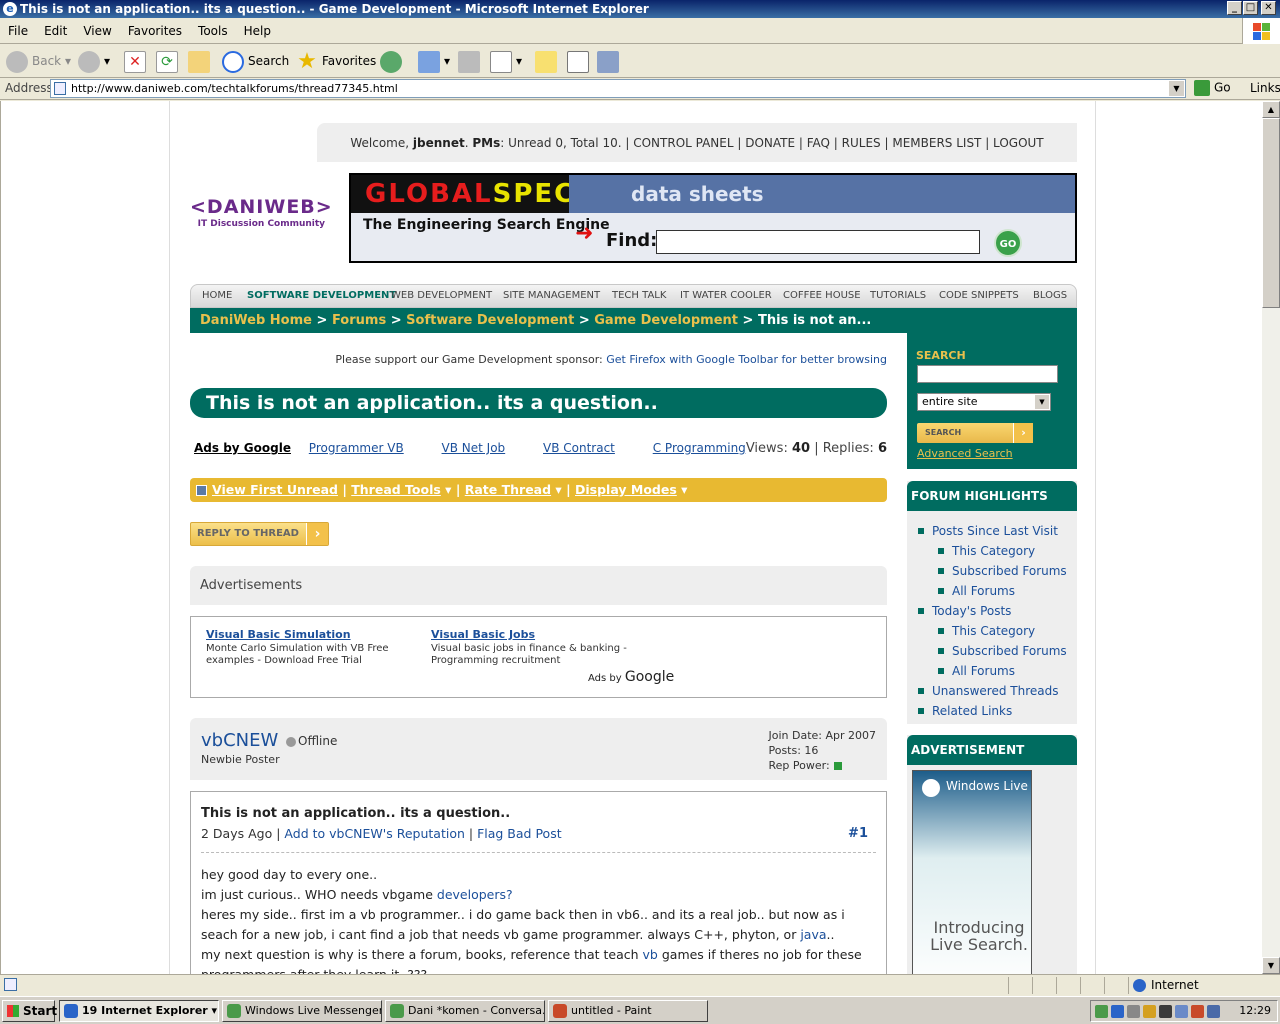  What do you see at coordinates (311, 635) in the screenshot?
I see `ad-title-link: Visual Basic Simulation` at bounding box center [311, 635].